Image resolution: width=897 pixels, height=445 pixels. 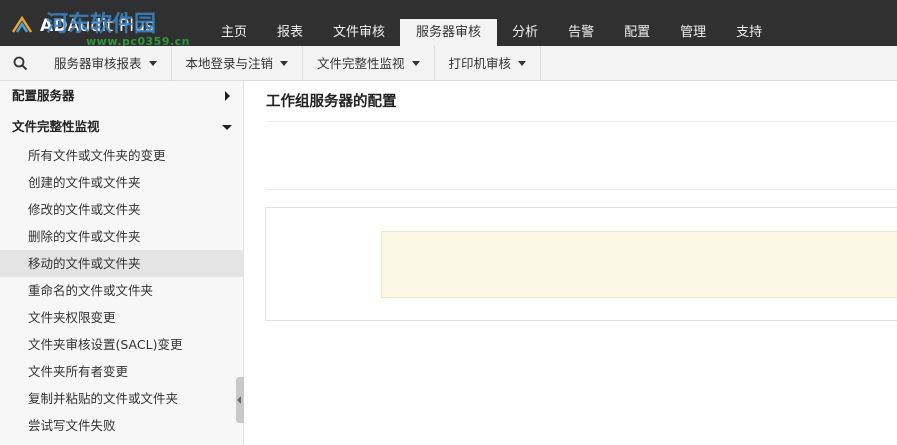 I want to click on menu-server-audit-reports: 服务器审核报表, so click(x=106, y=63).